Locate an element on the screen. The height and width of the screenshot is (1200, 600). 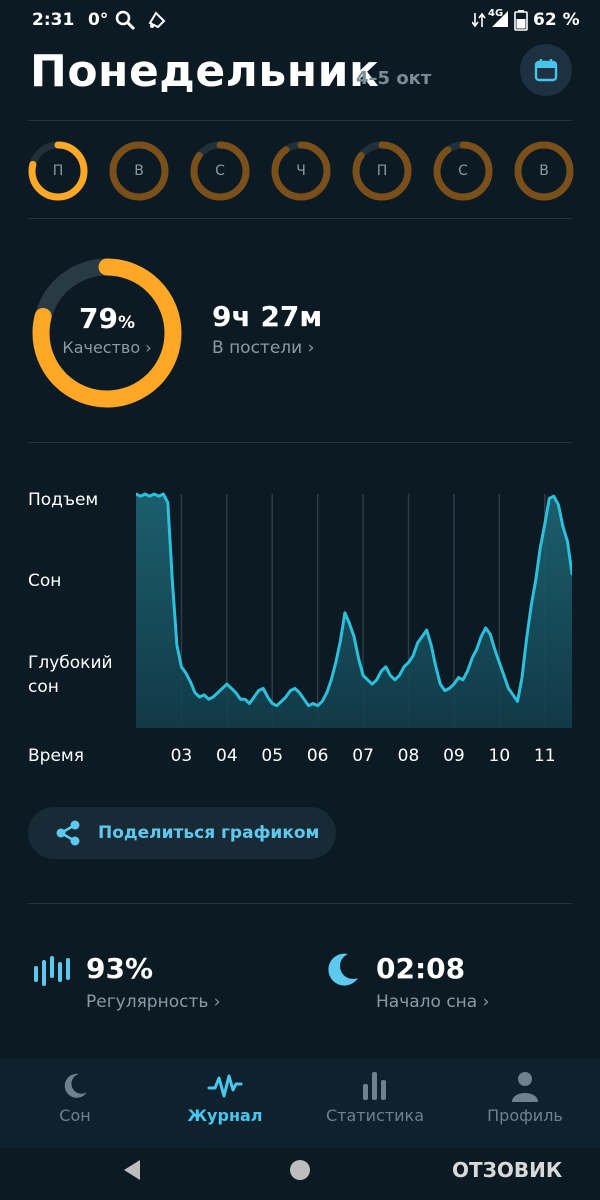
y-label-awake: Подъем is located at coordinates (63, 500).